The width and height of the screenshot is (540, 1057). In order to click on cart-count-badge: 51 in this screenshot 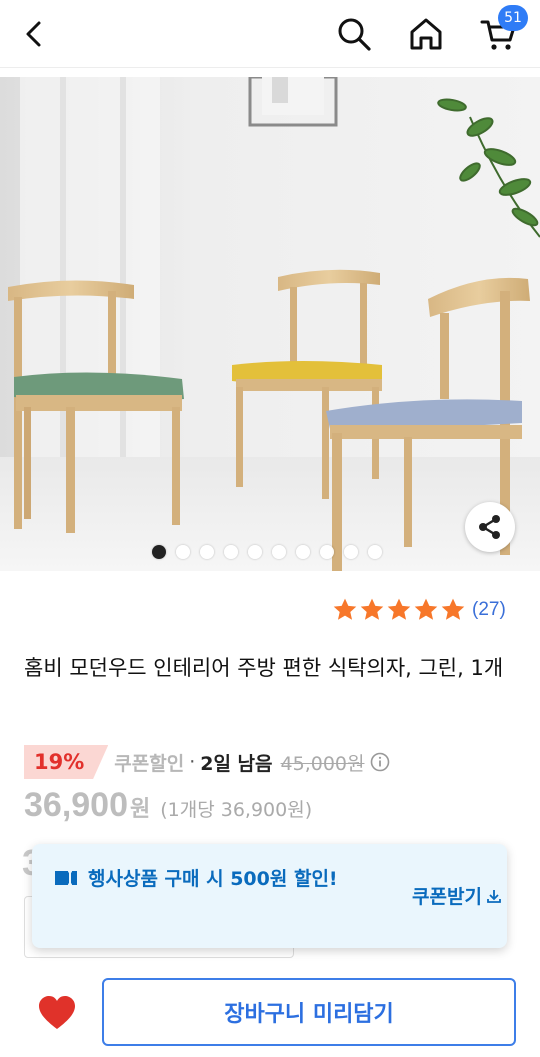, I will do `click(513, 18)`.